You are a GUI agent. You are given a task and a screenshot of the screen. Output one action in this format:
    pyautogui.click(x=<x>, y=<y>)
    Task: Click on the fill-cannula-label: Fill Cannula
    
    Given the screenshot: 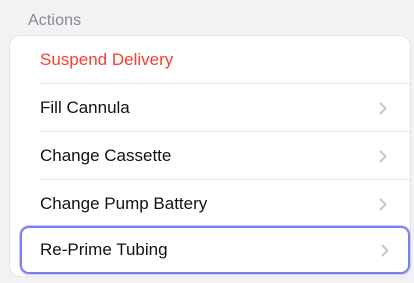 What is the action you would take?
    pyautogui.click(x=85, y=107)
    